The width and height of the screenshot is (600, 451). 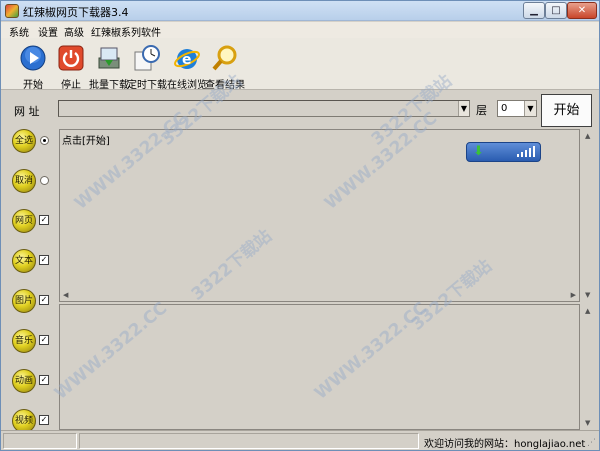 I want to click on minimize-button: ▁, so click(x=534, y=10).